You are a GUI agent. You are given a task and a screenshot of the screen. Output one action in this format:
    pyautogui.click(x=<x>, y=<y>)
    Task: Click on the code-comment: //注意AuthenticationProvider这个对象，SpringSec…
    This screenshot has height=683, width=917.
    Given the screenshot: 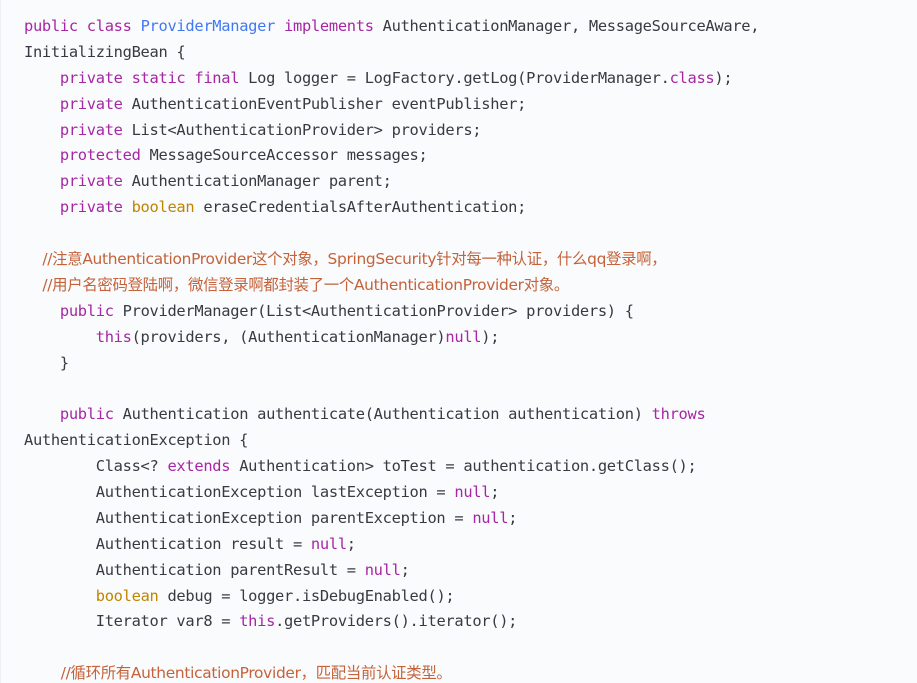 What is the action you would take?
    pyautogui.click(x=345, y=259)
    